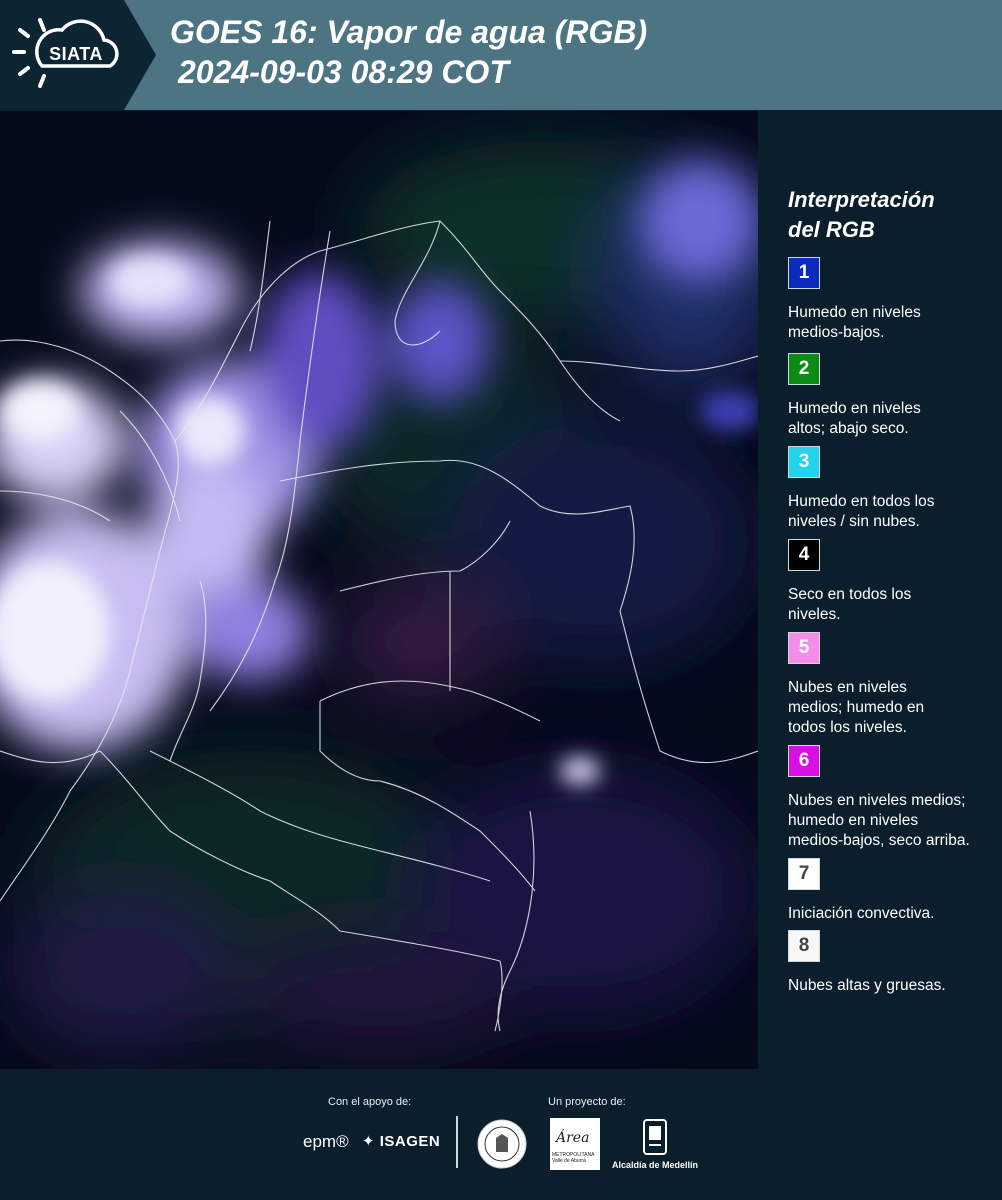 Image resolution: width=1002 pixels, height=1200 pixels. I want to click on legend-title-line1: Interpretación, so click(861, 199).